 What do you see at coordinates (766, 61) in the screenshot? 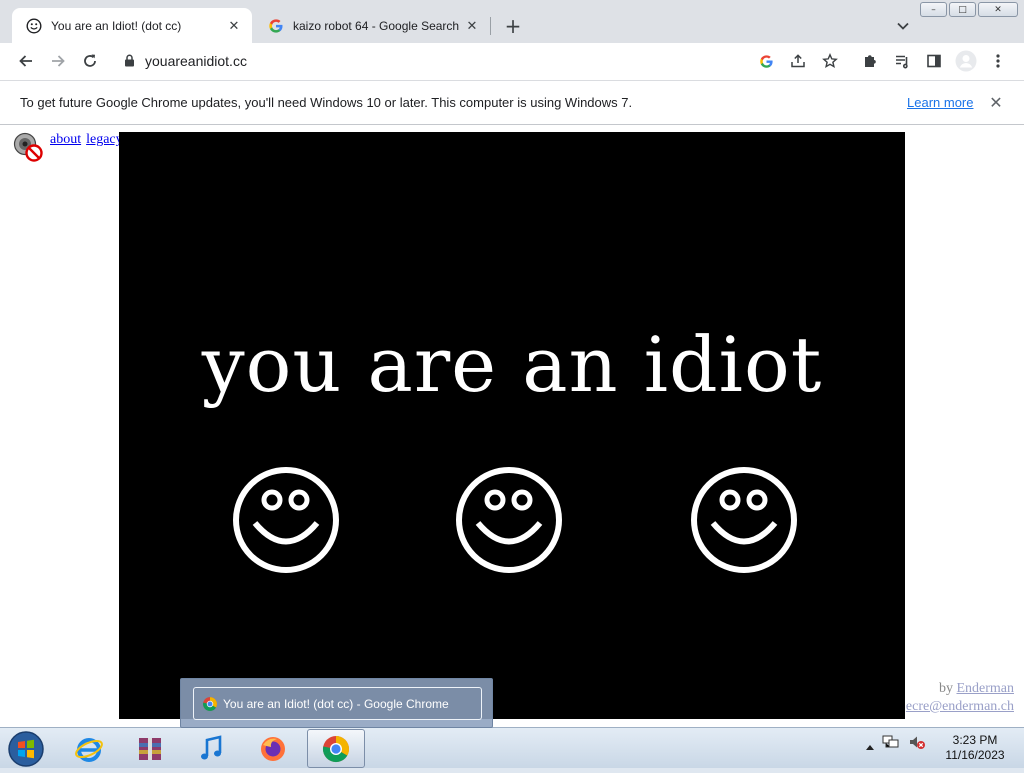
I see `google-lens-icon` at bounding box center [766, 61].